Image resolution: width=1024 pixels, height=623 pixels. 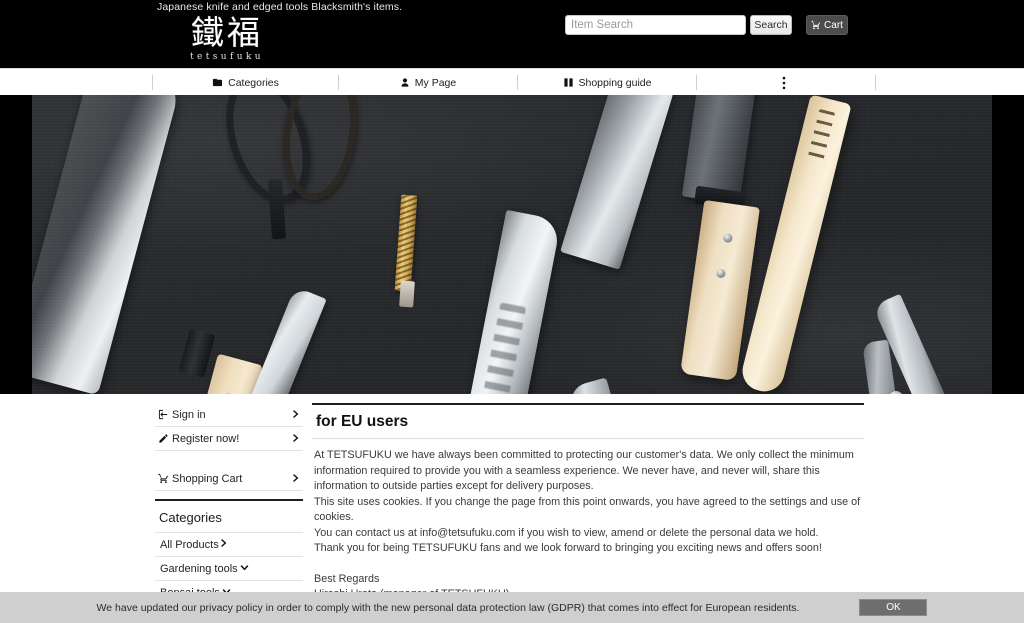 I want to click on nav-label-my-page: My Page, so click(x=435, y=82).